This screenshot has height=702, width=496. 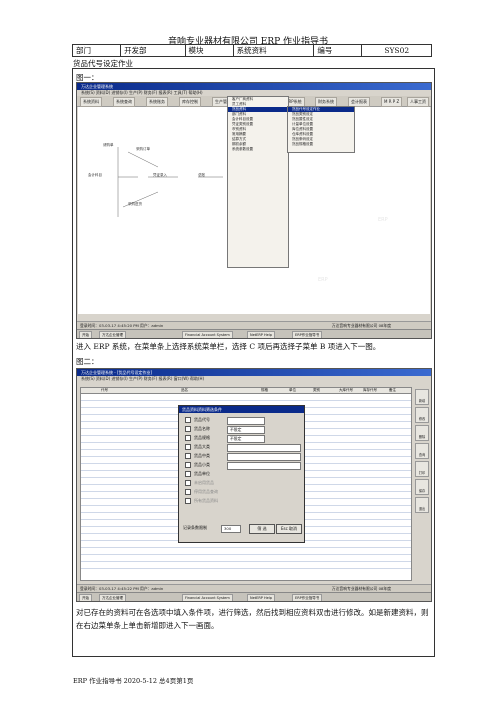 What do you see at coordinates (241, 409) in the screenshot?
I see `filter-dialog-title: 货品资料资料筛选条件` at bounding box center [241, 409].